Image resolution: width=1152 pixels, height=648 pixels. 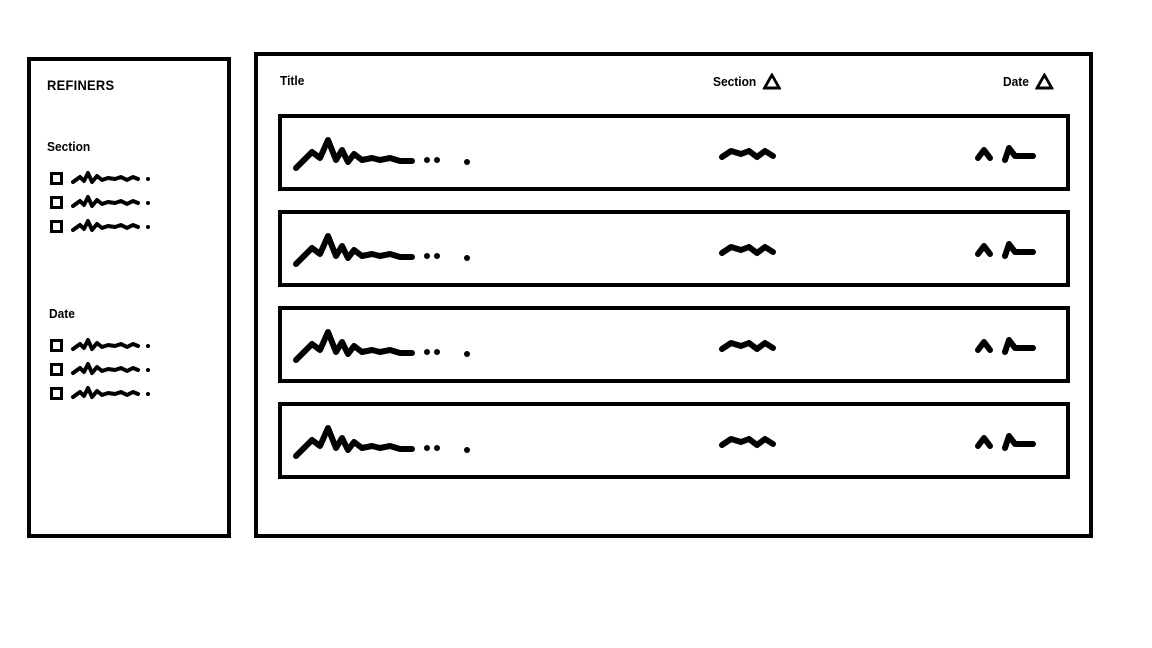 I want to click on column-header-title: Title, so click(x=292, y=80).